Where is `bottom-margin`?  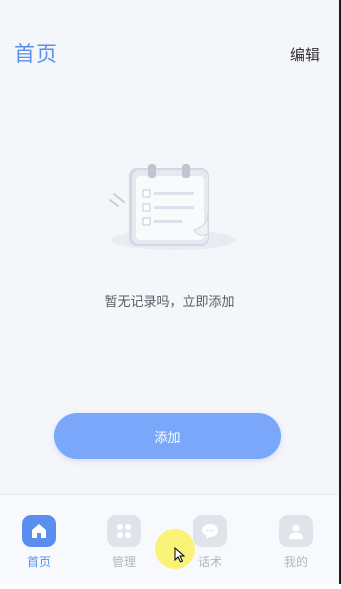
bottom-margin is located at coordinates (170, 586).